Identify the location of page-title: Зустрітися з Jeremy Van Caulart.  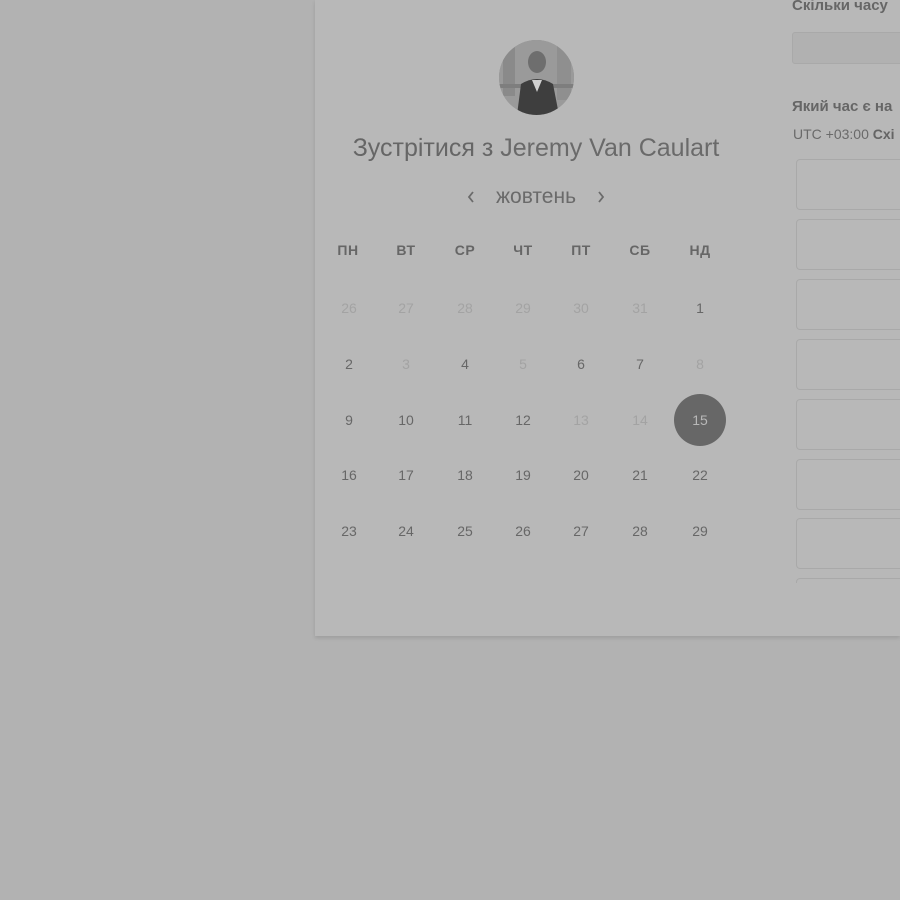
(536, 148).